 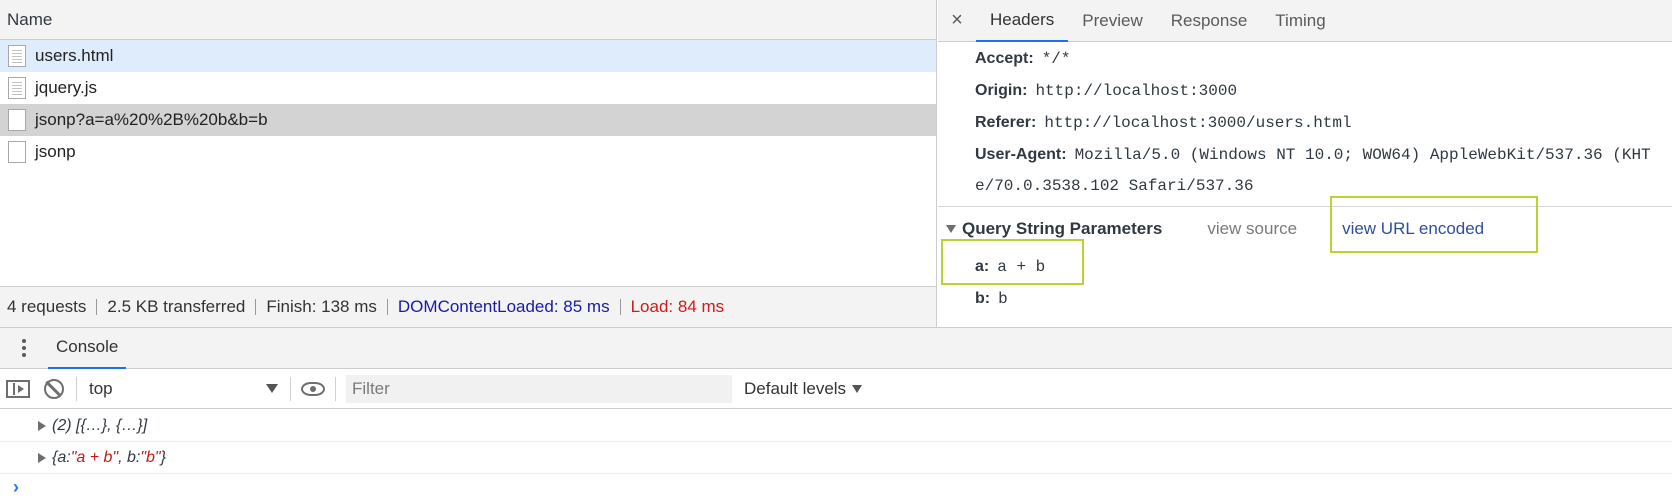 What do you see at coordinates (1112, 21) in the screenshot?
I see `tab-preview: Preview` at bounding box center [1112, 21].